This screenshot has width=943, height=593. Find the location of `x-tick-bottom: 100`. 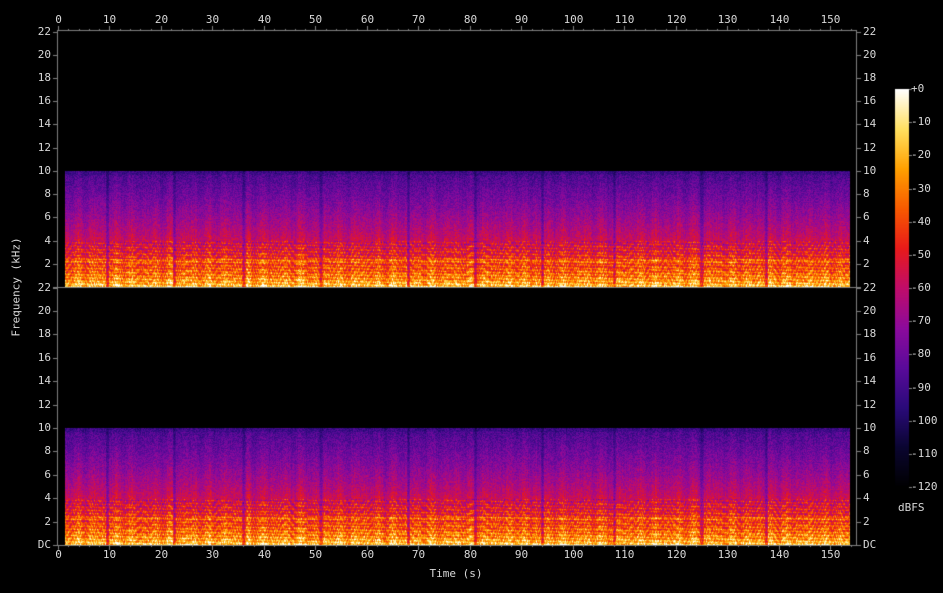

x-tick-bottom: 100 is located at coordinates (573, 554).